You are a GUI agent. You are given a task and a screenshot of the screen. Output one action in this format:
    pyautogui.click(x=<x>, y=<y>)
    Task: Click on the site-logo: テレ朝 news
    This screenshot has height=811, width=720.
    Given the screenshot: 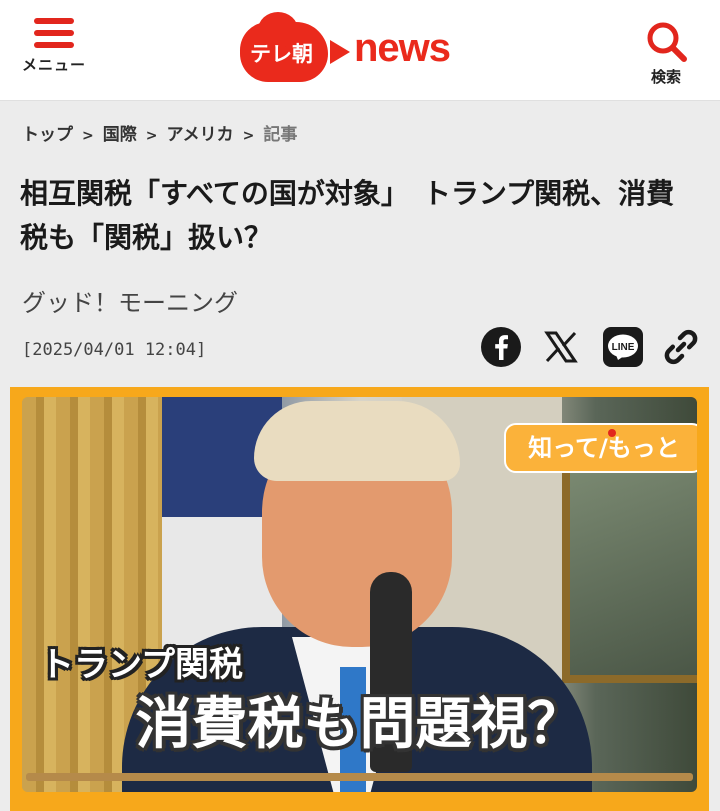 What is the action you would take?
    pyautogui.click(x=355, y=49)
    